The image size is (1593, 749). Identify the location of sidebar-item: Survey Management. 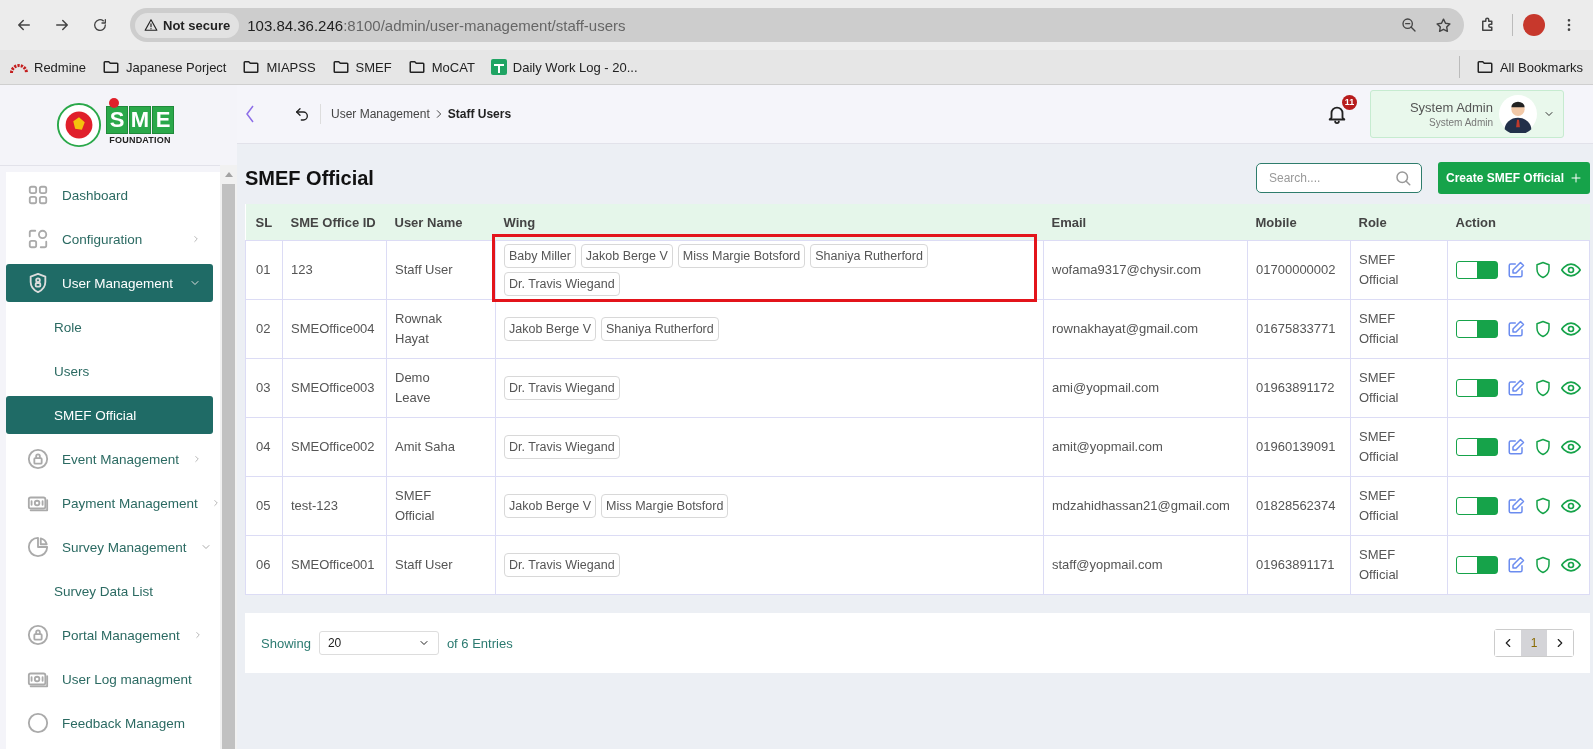
(109, 547).